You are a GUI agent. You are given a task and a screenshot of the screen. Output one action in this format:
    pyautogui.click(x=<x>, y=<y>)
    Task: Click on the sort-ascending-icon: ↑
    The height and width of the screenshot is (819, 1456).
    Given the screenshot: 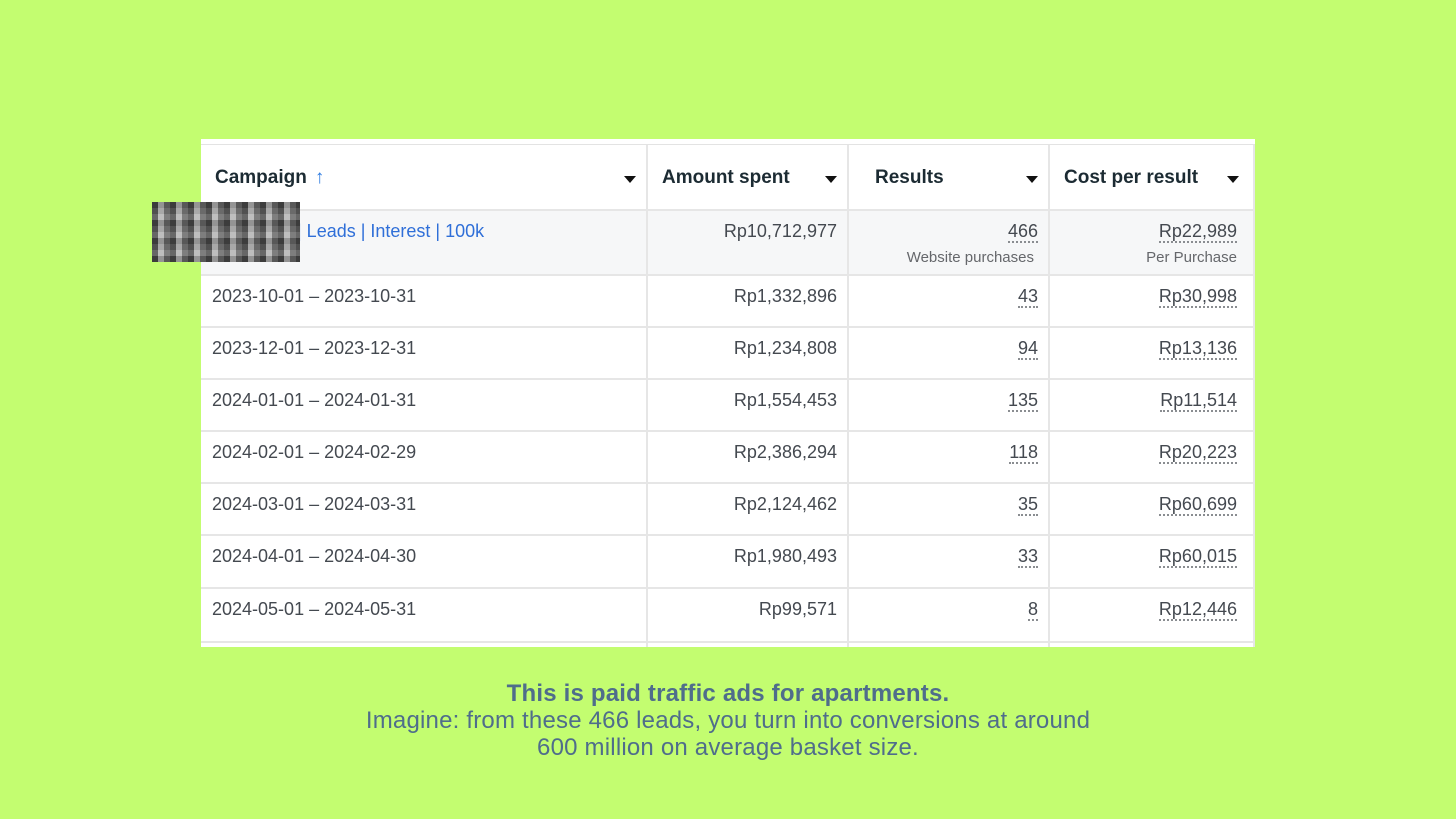 What is the action you would take?
    pyautogui.click(x=320, y=177)
    